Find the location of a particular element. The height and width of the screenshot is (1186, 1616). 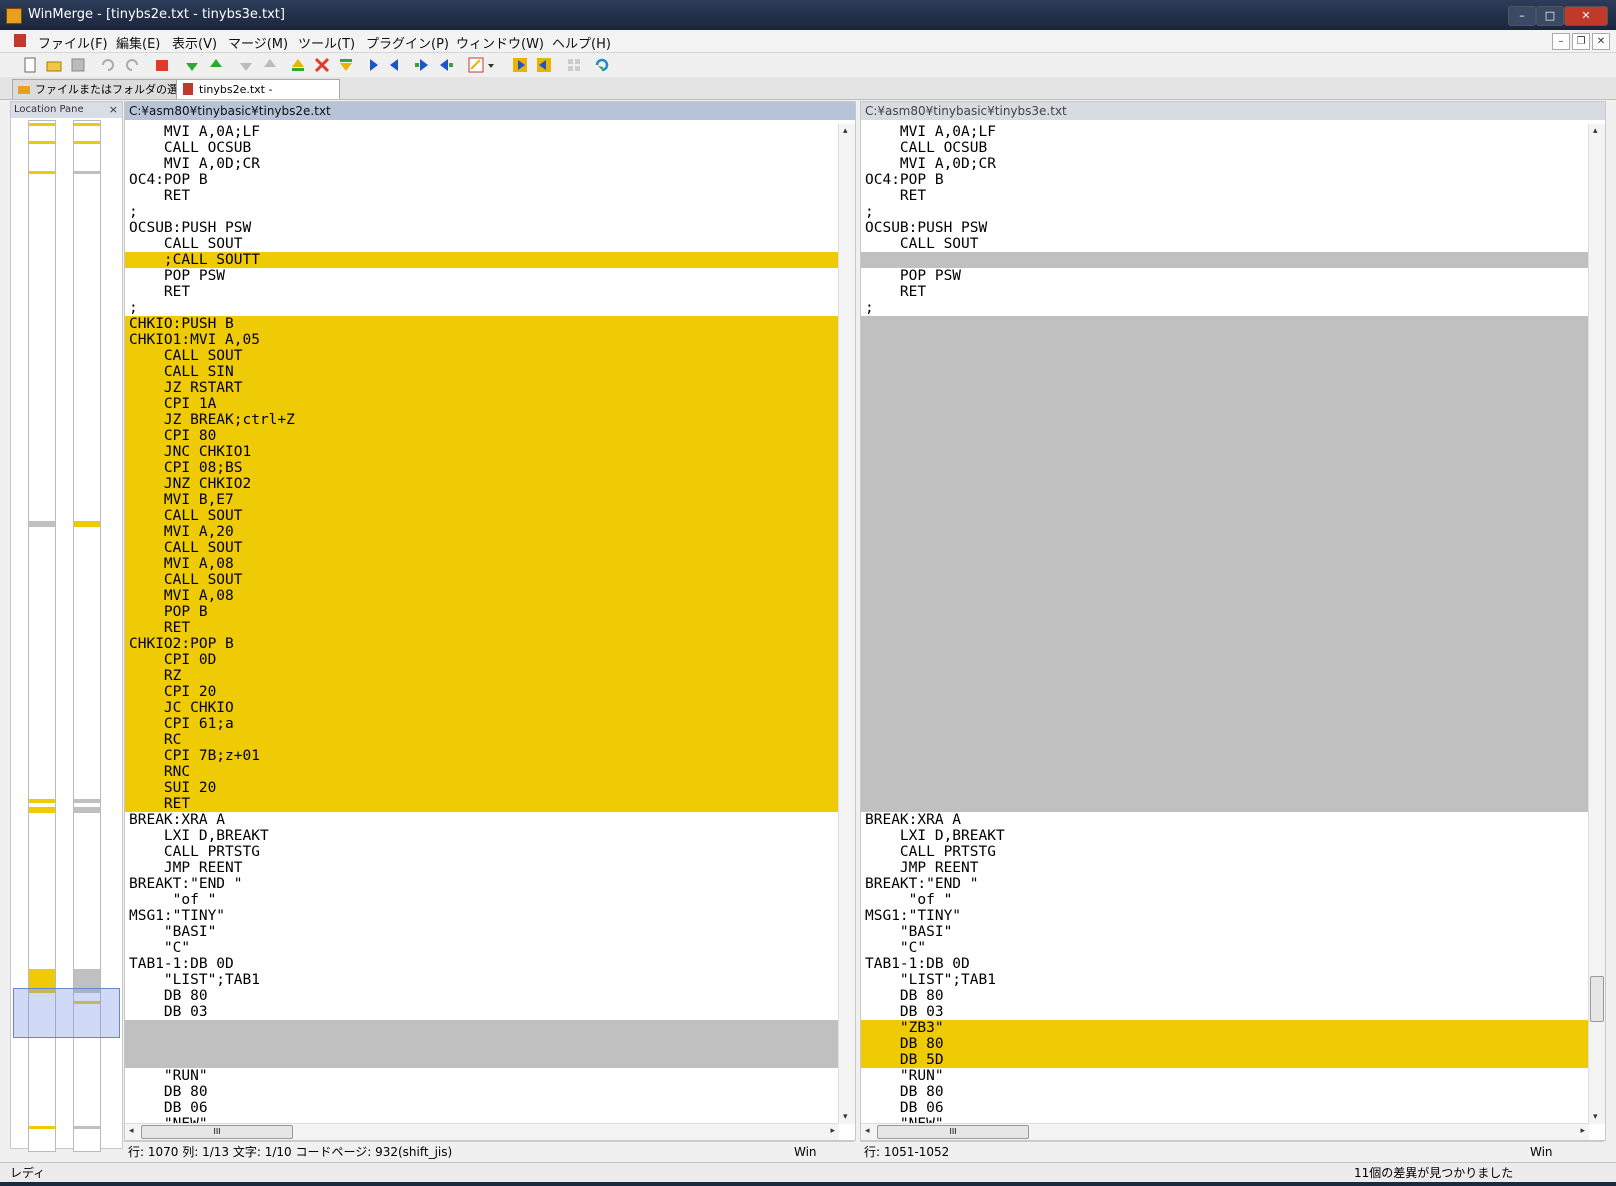

code-line: CALL SIN is located at coordinates (482, 372).